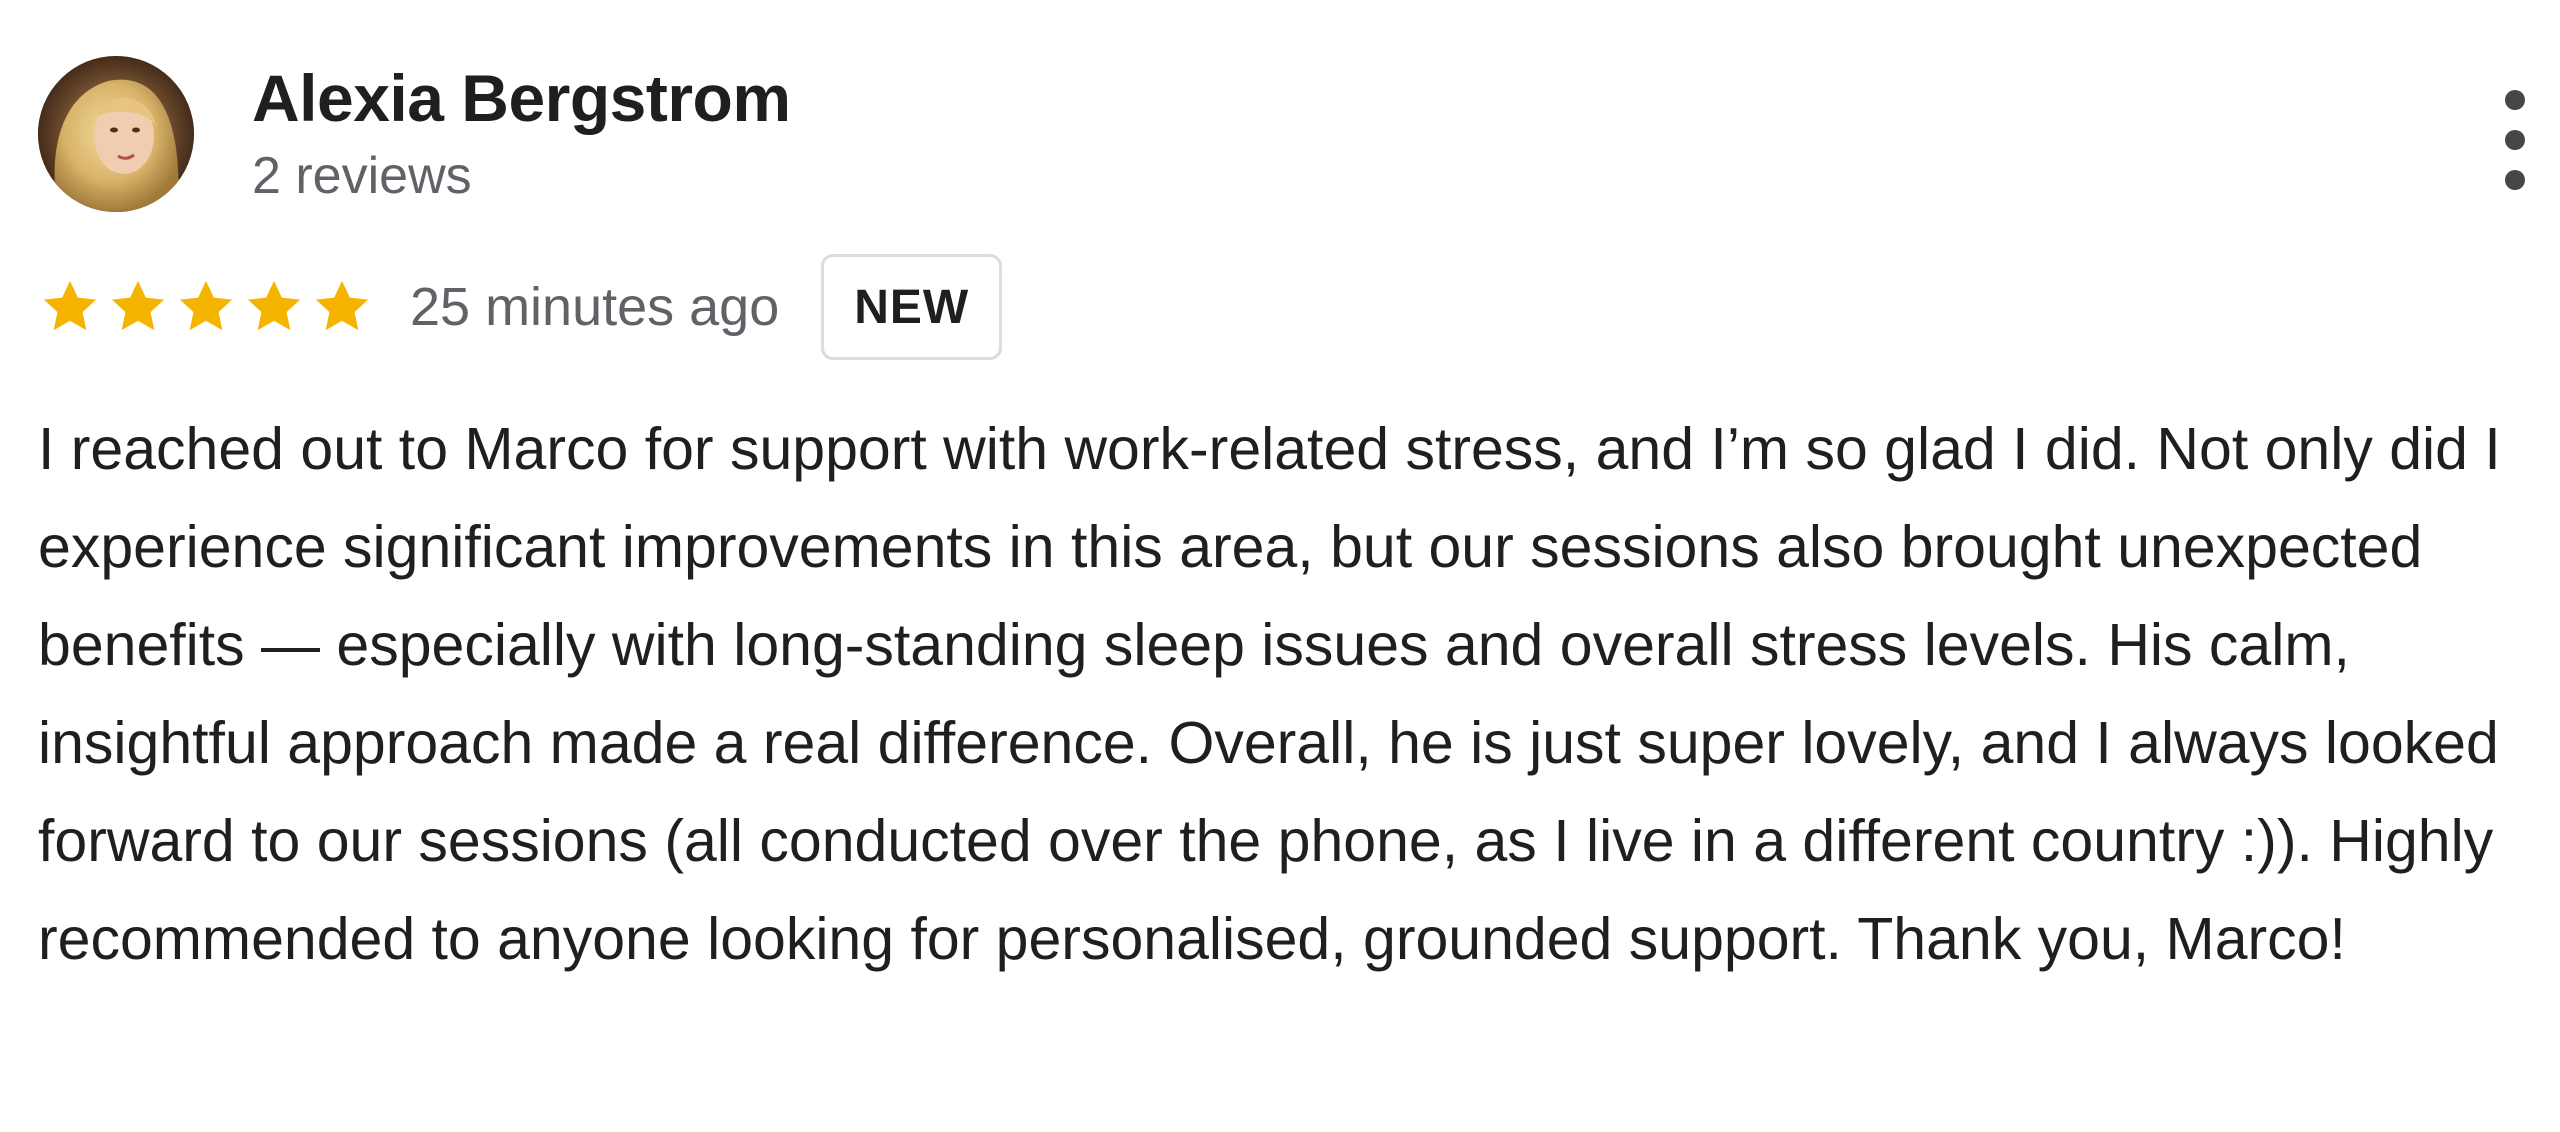 This screenshot has height=1132, width=2560. I want to click on author-name: Alexia Bergstrom, so click(521, 98).